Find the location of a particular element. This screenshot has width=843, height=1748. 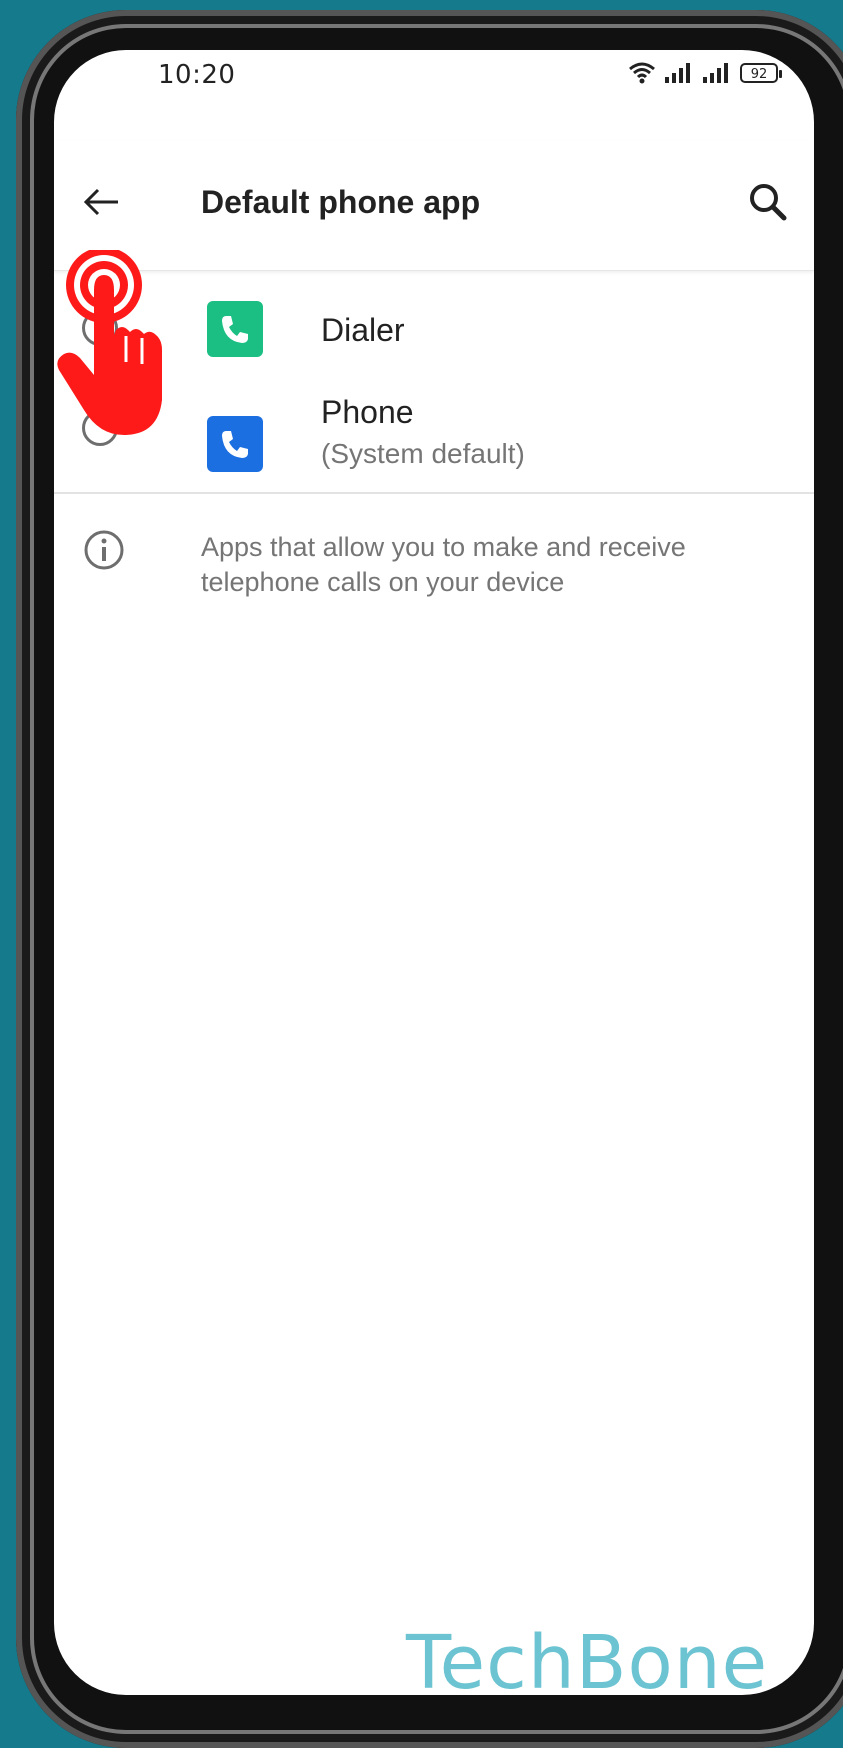

arrow-left-icon is located at coordinates (100, 202).